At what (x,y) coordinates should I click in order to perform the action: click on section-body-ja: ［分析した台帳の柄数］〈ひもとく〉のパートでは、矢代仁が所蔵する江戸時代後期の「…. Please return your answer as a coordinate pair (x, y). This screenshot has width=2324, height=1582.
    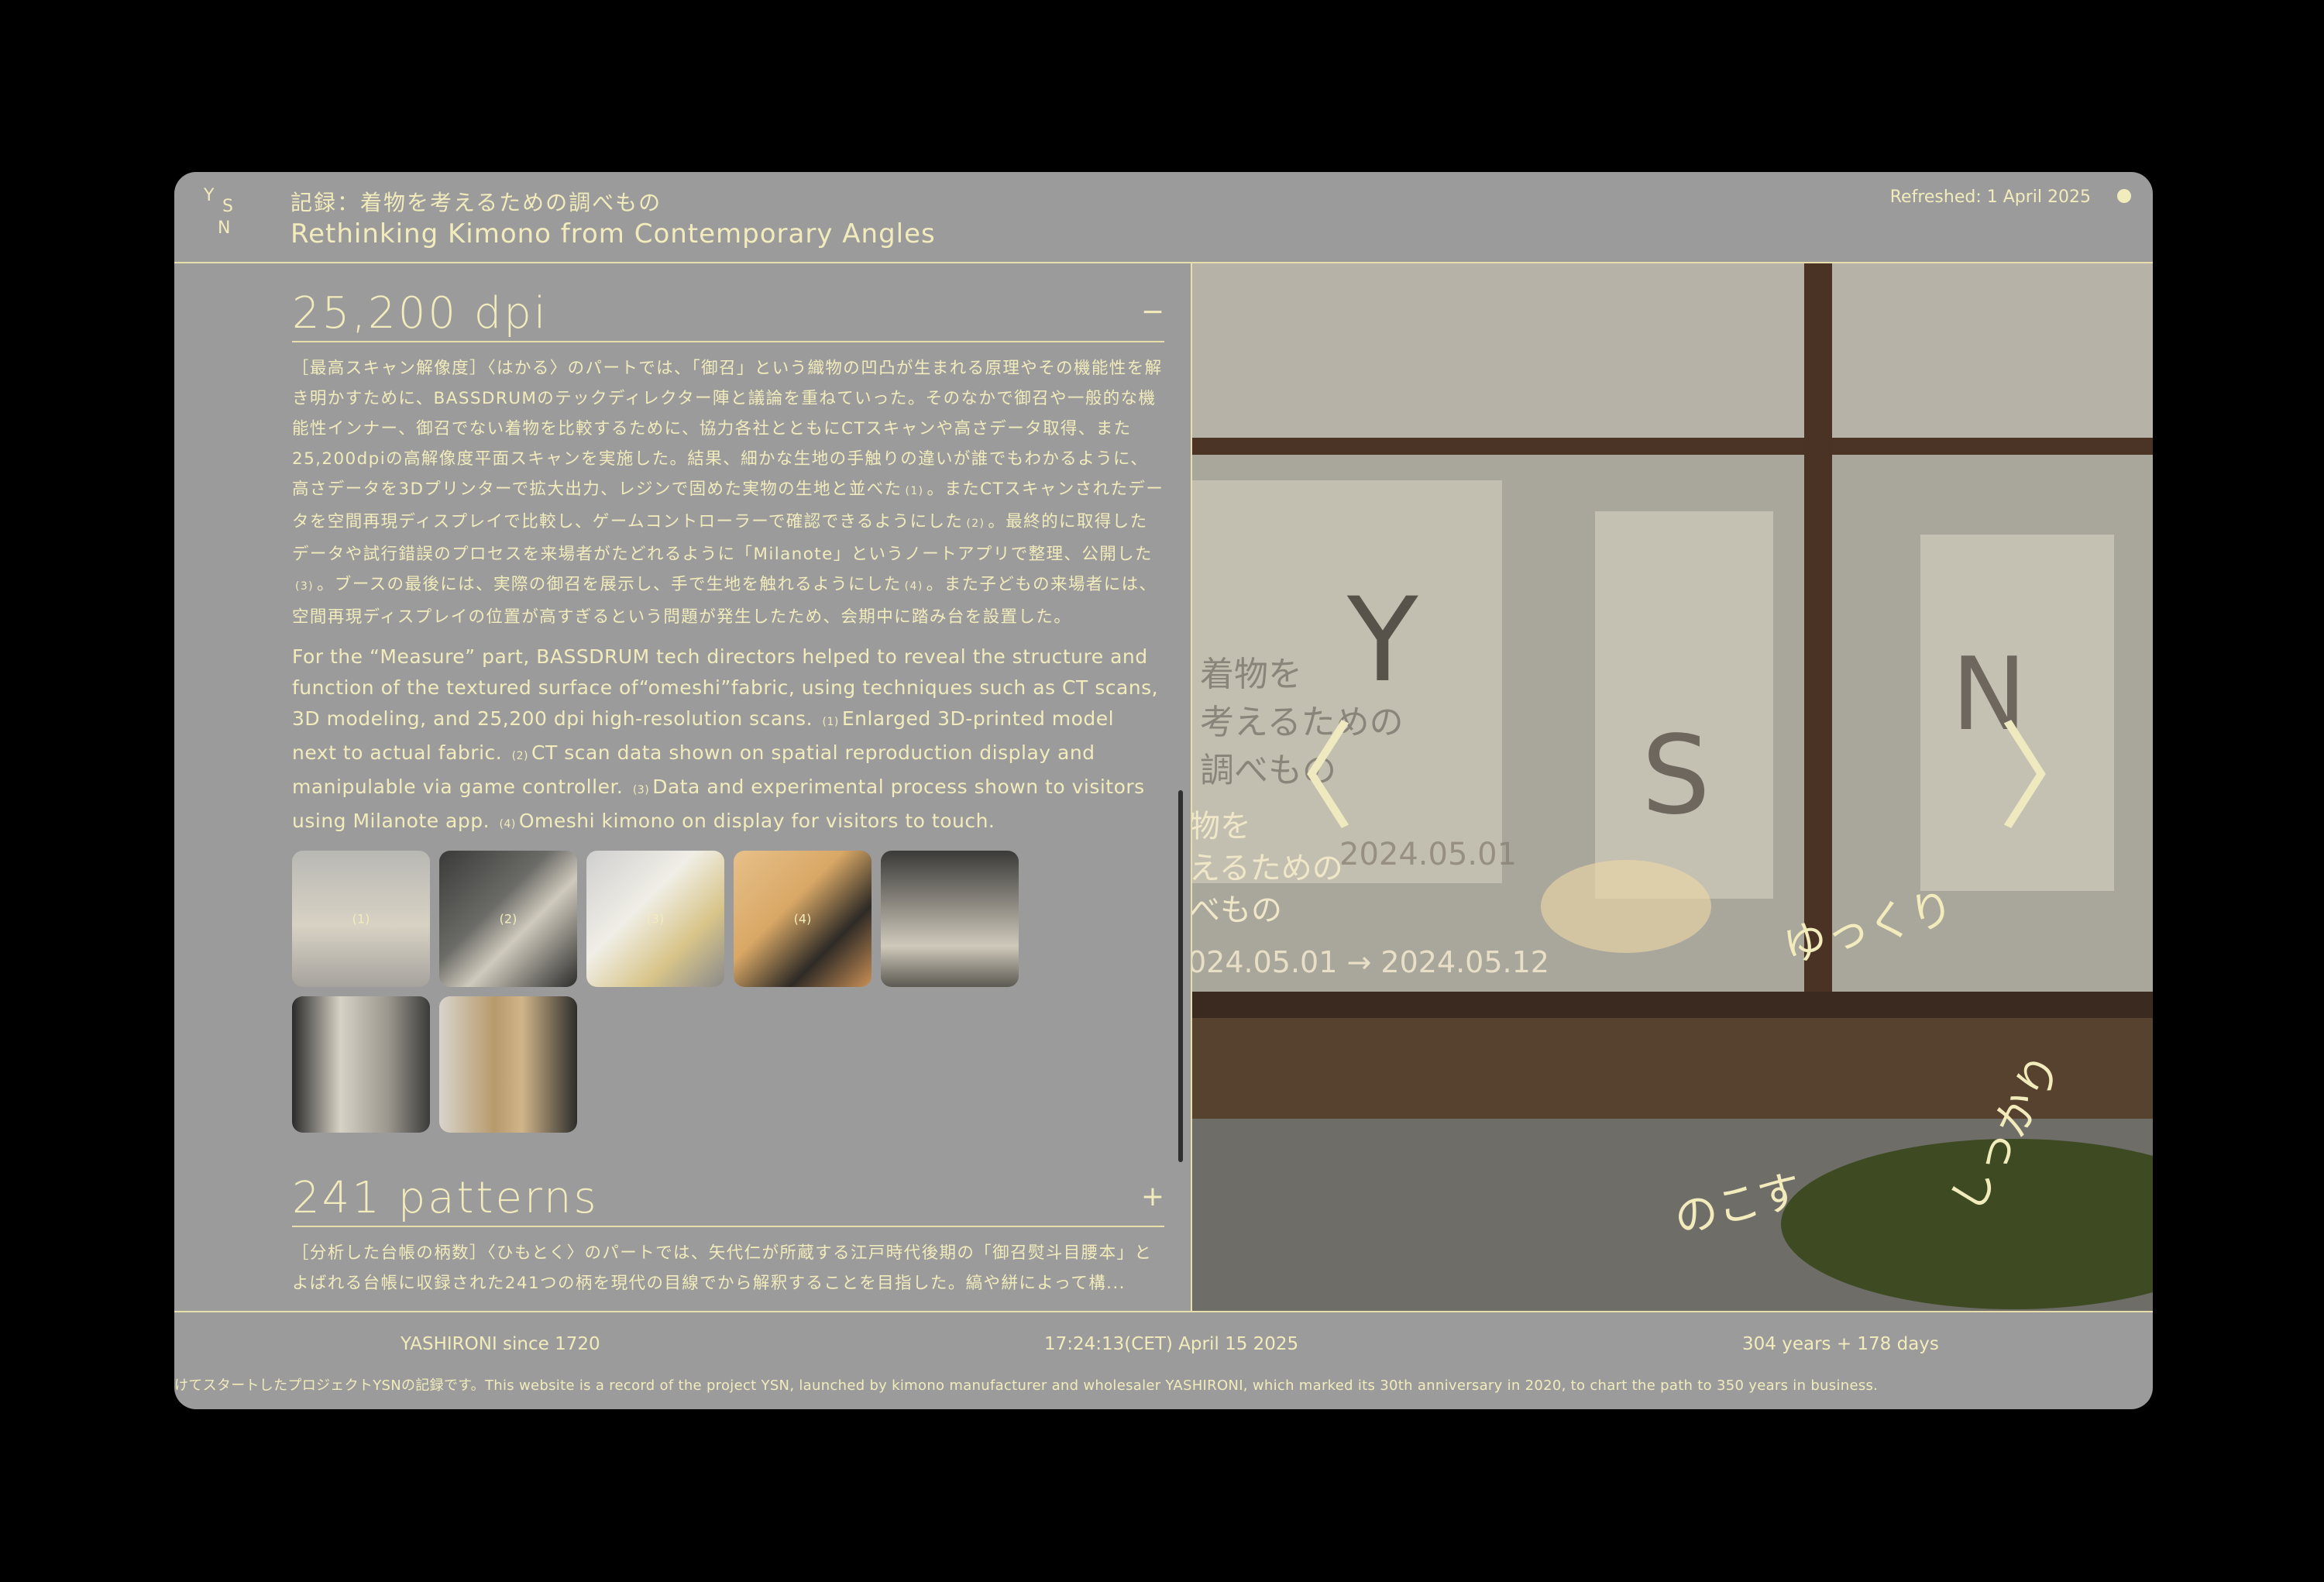
    Looking at the image, I should click on (722, 1268).